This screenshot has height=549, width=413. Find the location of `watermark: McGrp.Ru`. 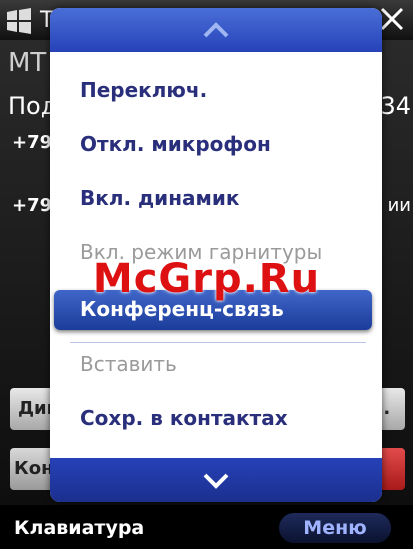

watermark: McGrp.Ru is located at coordinates (206, 279).